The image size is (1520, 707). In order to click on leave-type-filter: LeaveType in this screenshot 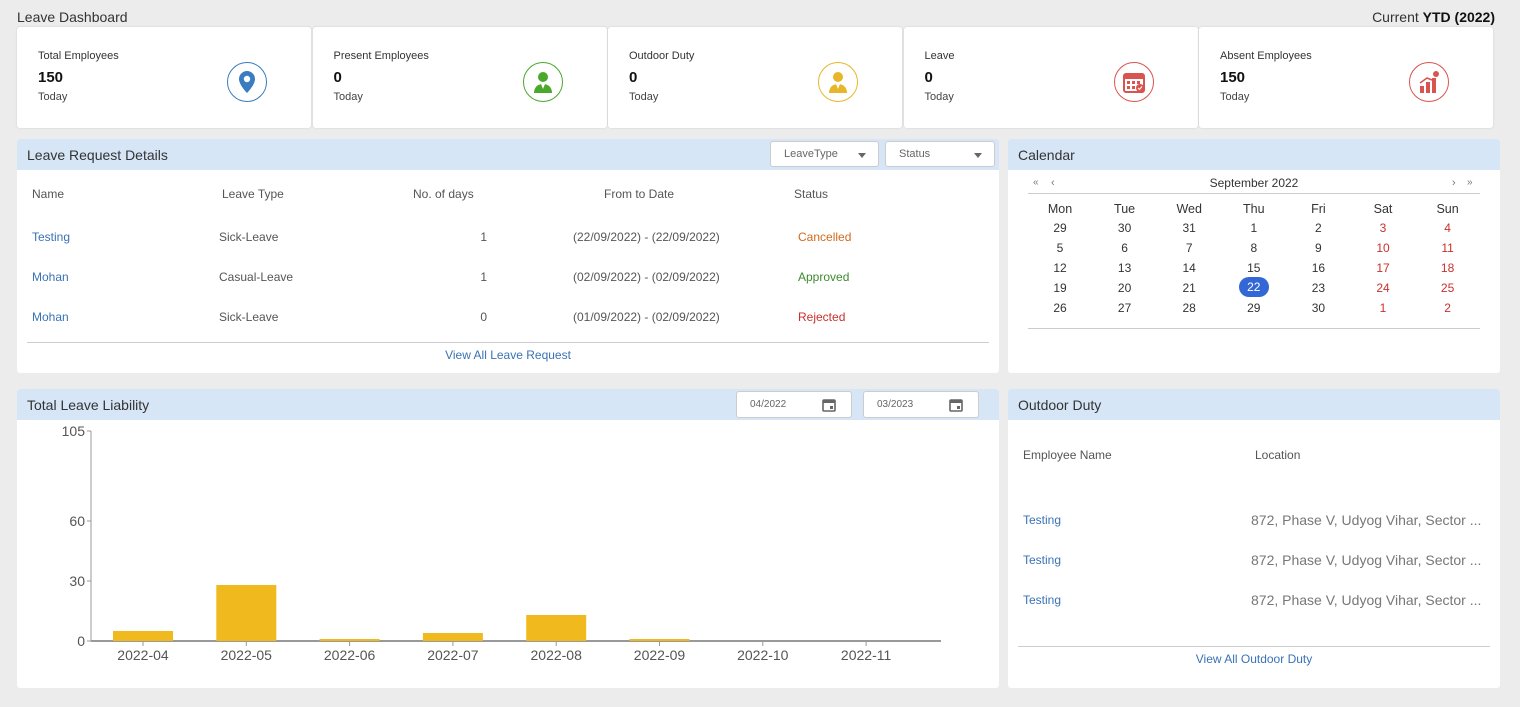, I will do `click(824, 154)`.